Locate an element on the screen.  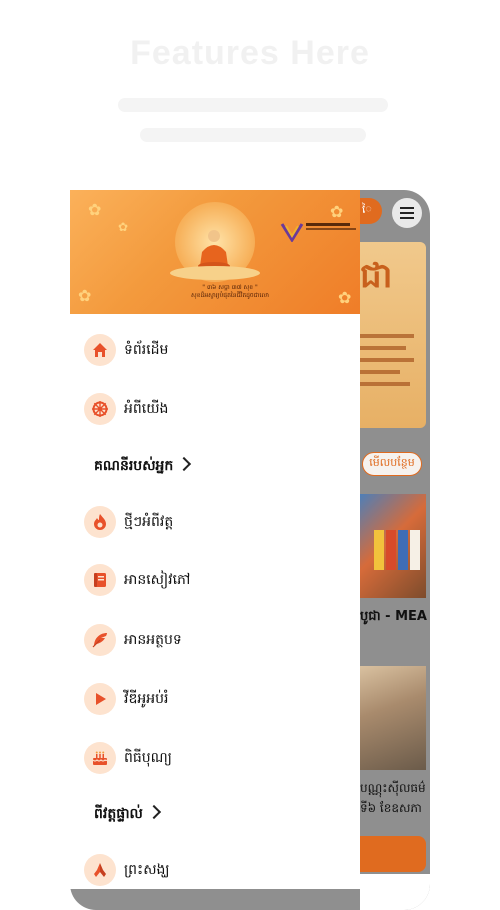
menu-item-read-books: អានសៀវភៅ is located at coordinates (215, 580).